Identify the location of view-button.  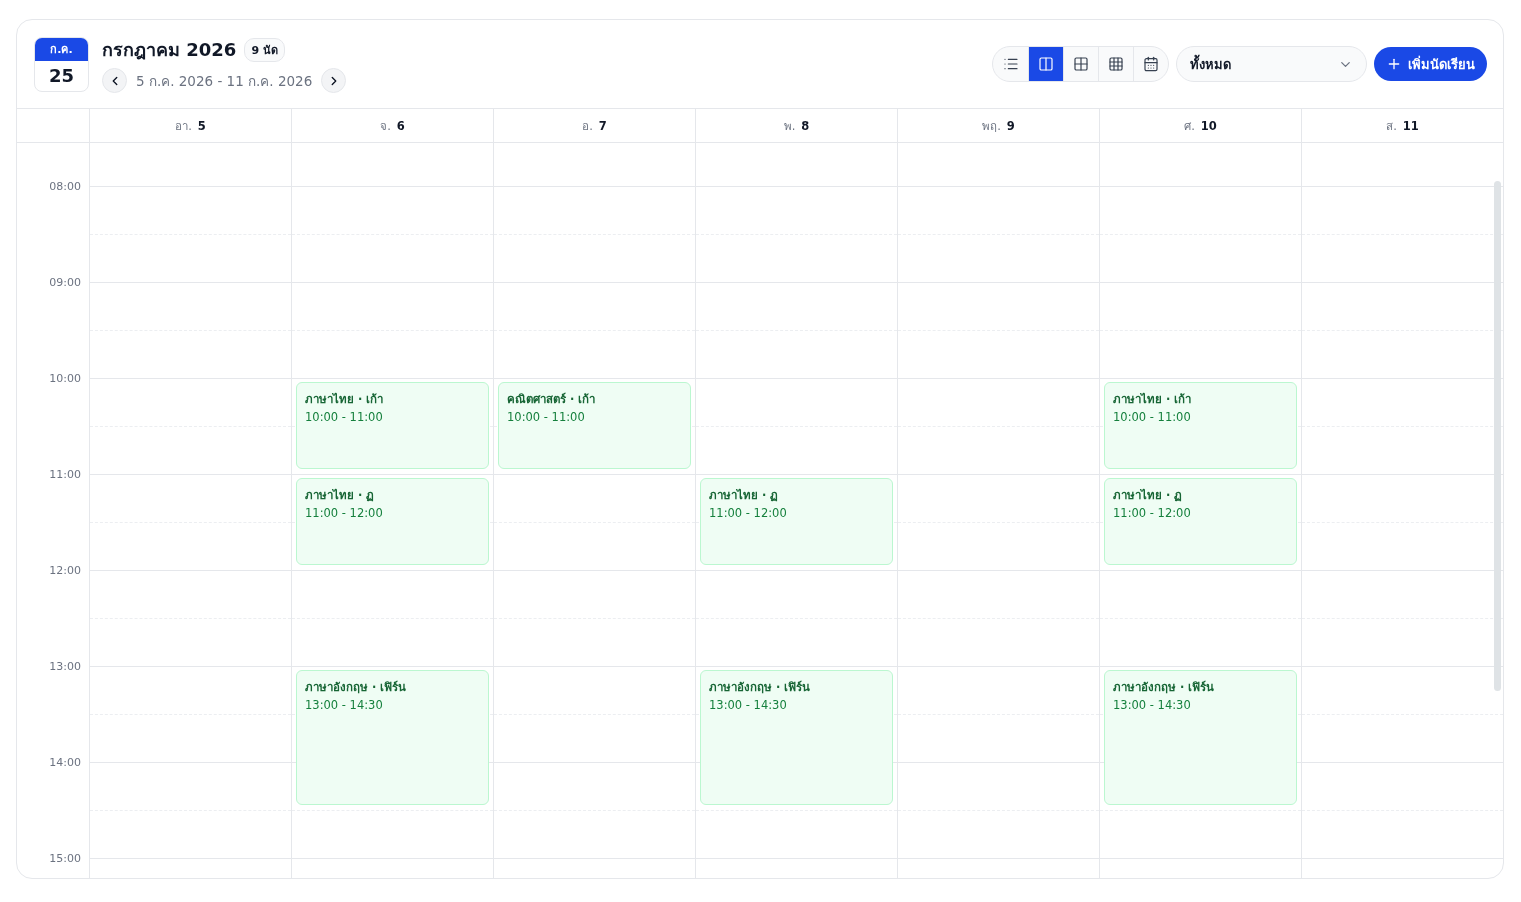
(1045, 64).